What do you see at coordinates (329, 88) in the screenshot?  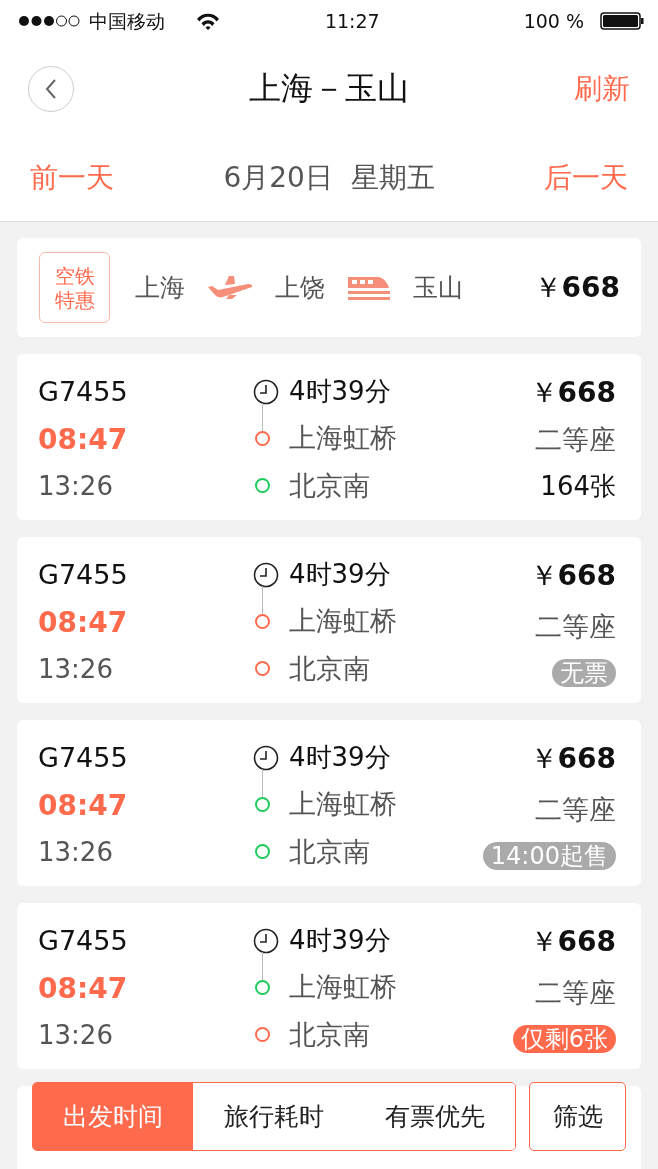 I see `page-title: 上海－玉山` at bounding box center [329, 88].